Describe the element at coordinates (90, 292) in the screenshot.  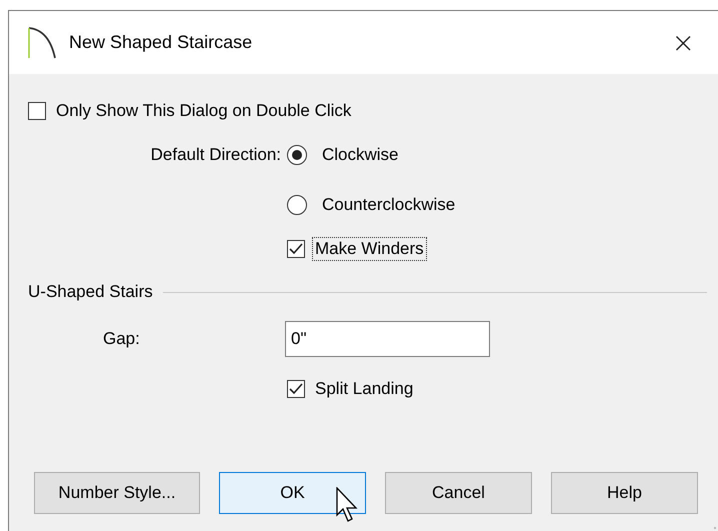
I see `group-title: U-Shaped Stairs` at that location.